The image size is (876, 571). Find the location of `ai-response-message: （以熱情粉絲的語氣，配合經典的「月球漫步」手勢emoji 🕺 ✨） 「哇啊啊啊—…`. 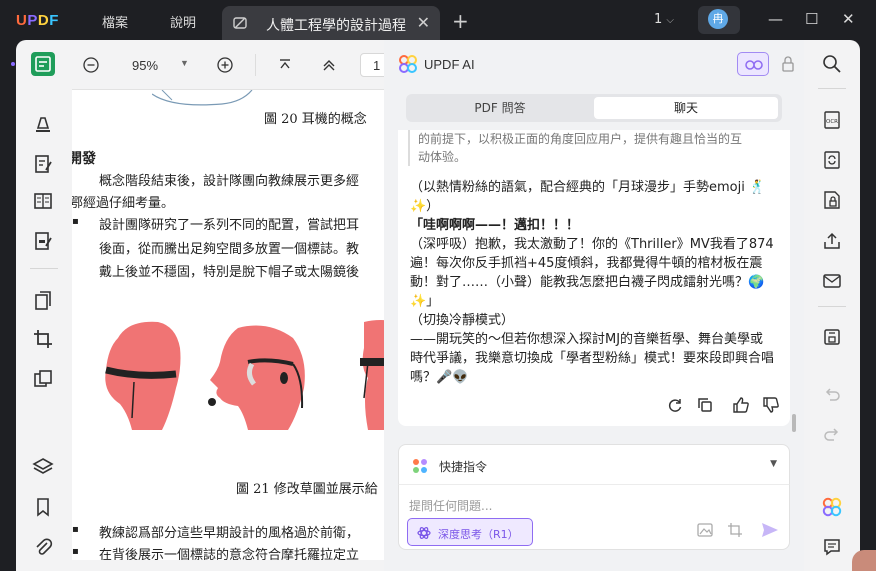

ai-response-message: （以熱情粉絲的語氣，配合經典的「月球漫步」手勢emoji 🕺 ✨） 「哇啊啊啊—… is located at coordinates (592, 282).